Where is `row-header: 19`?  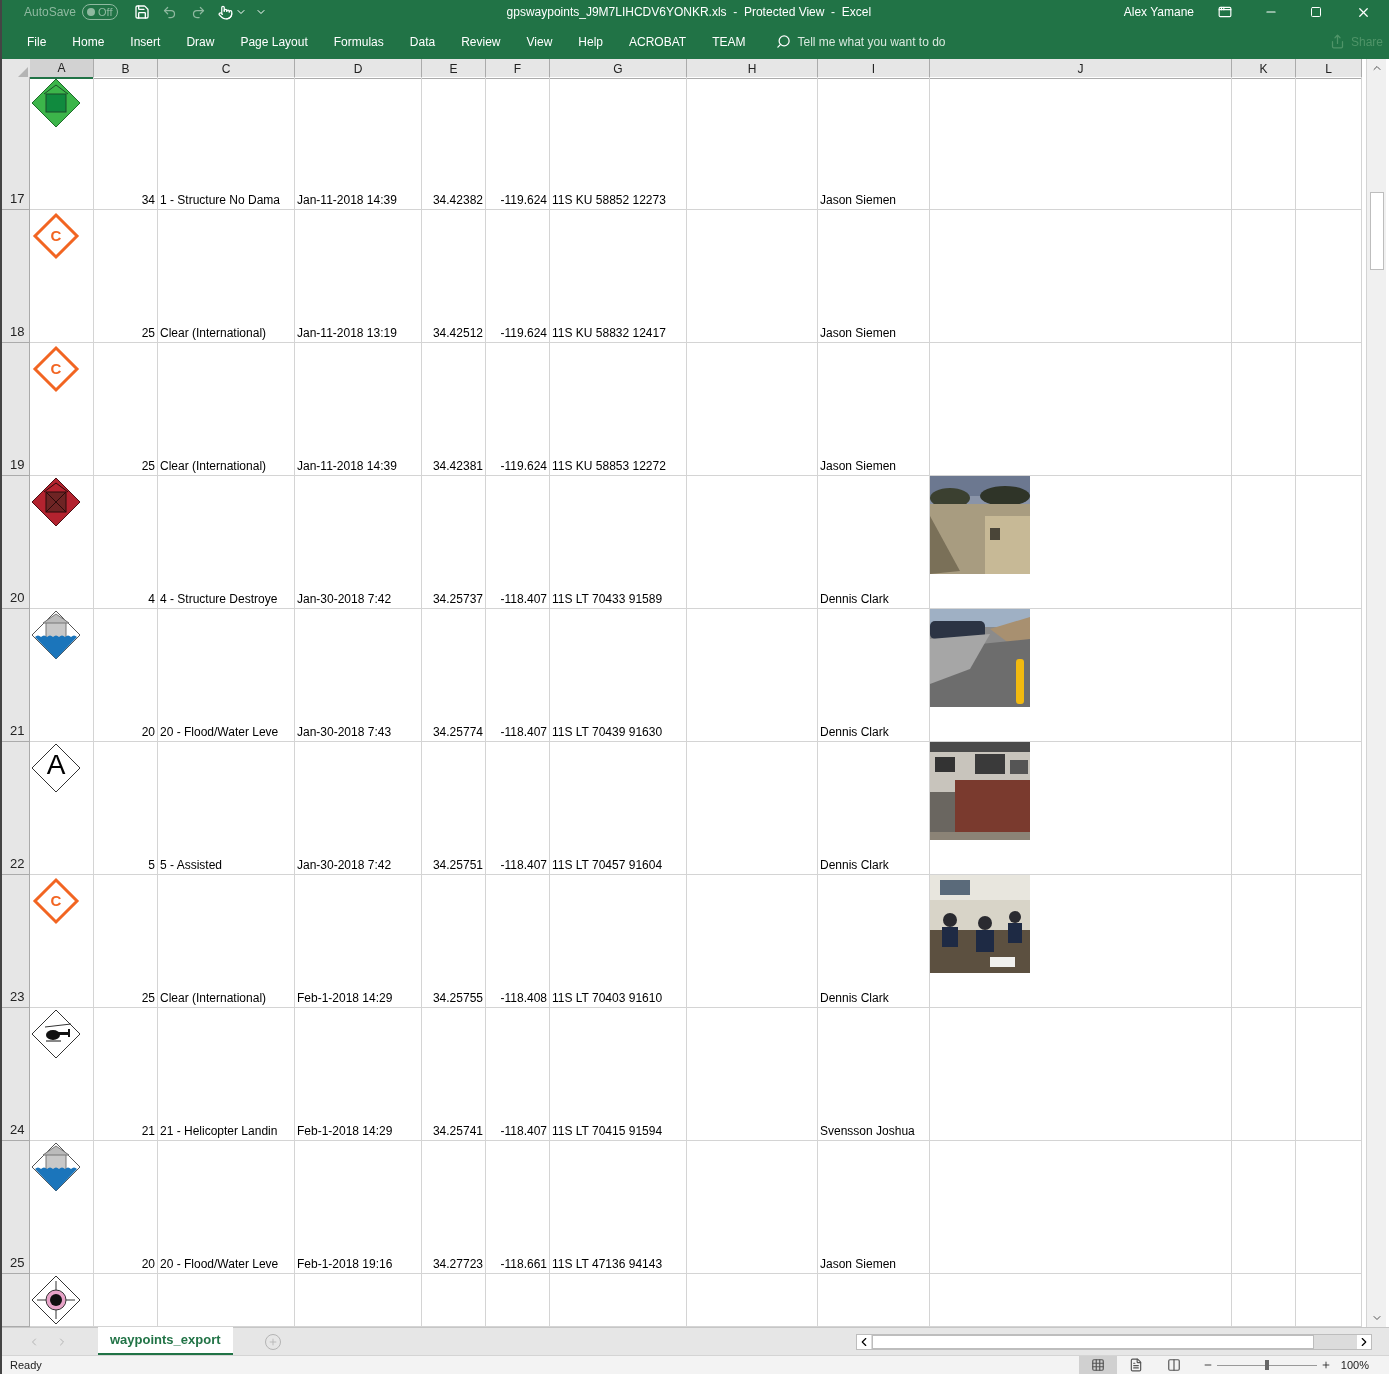 row-header: 19 is located at coordinates (16, 409).